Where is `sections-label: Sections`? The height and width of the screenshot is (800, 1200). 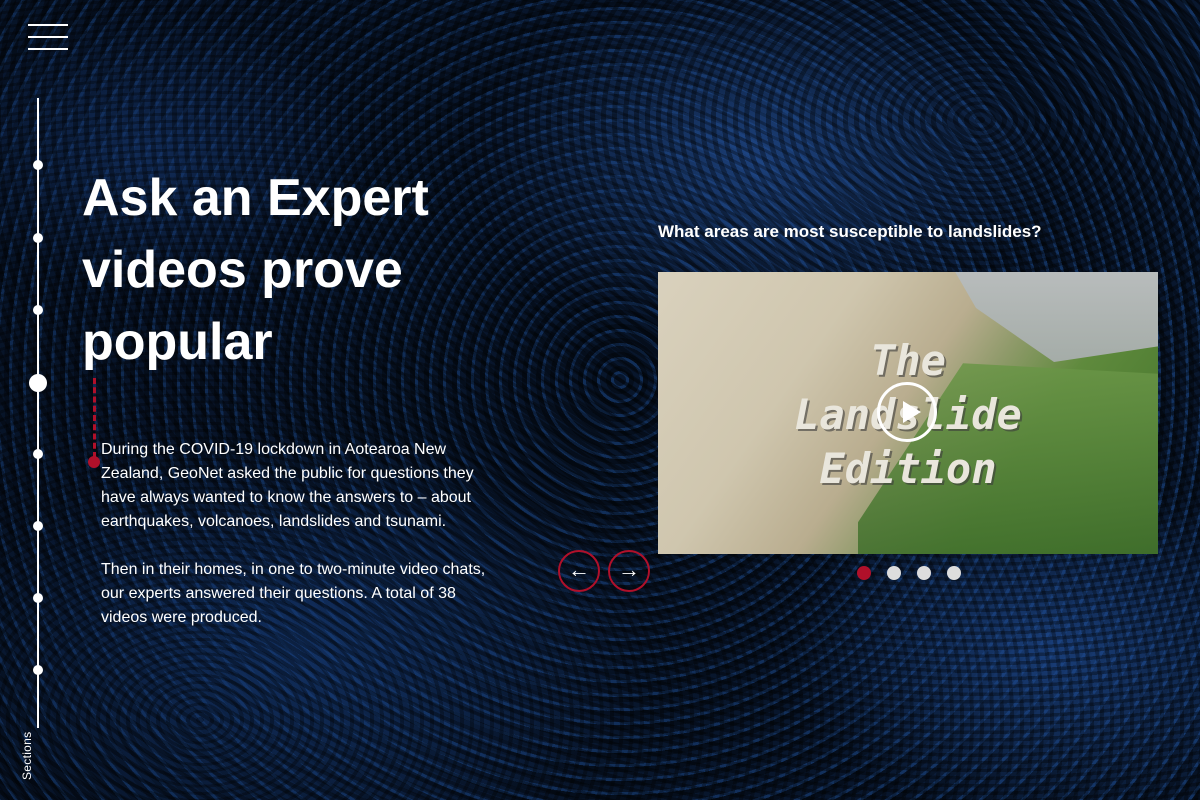 sections-label: Sections is located at coordinates (27, 756).